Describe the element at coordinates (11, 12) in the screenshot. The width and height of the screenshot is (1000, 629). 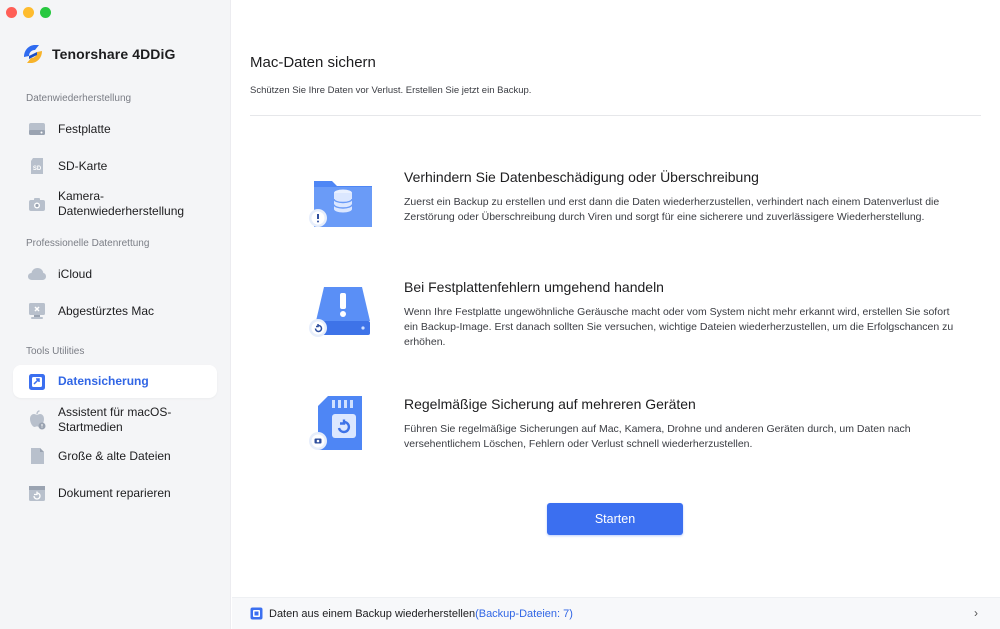
I see `close-window-button` at that location.